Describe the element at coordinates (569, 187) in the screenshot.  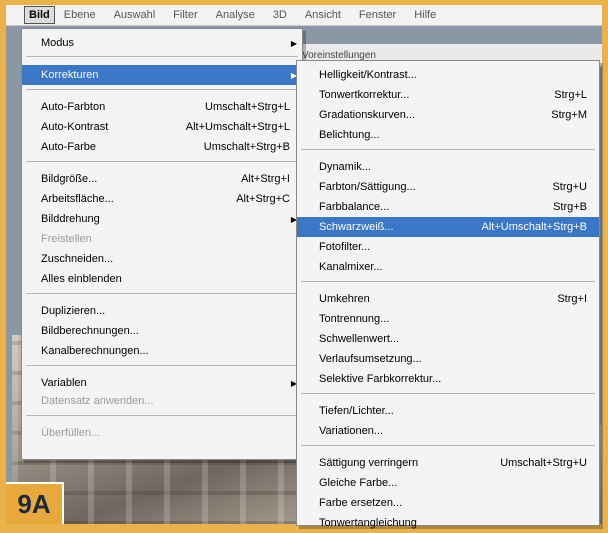
I see `menu-item-shortcut: Strg+U` at that location.